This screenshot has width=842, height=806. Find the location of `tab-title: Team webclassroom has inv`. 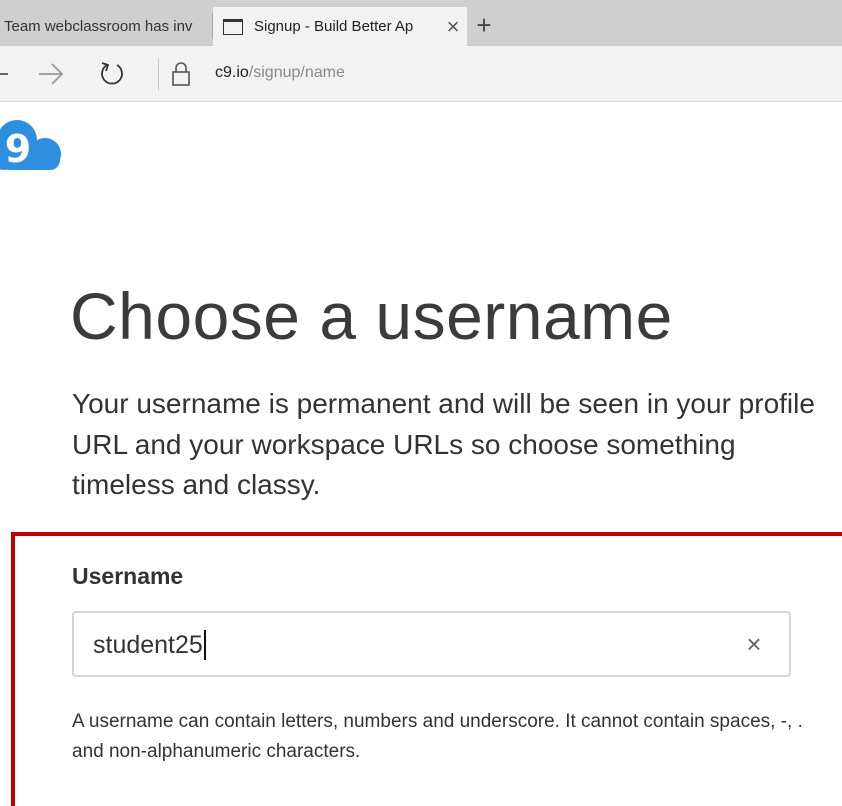

tab-title: Team webclassroom has inv is located at coordinates (98, 26).